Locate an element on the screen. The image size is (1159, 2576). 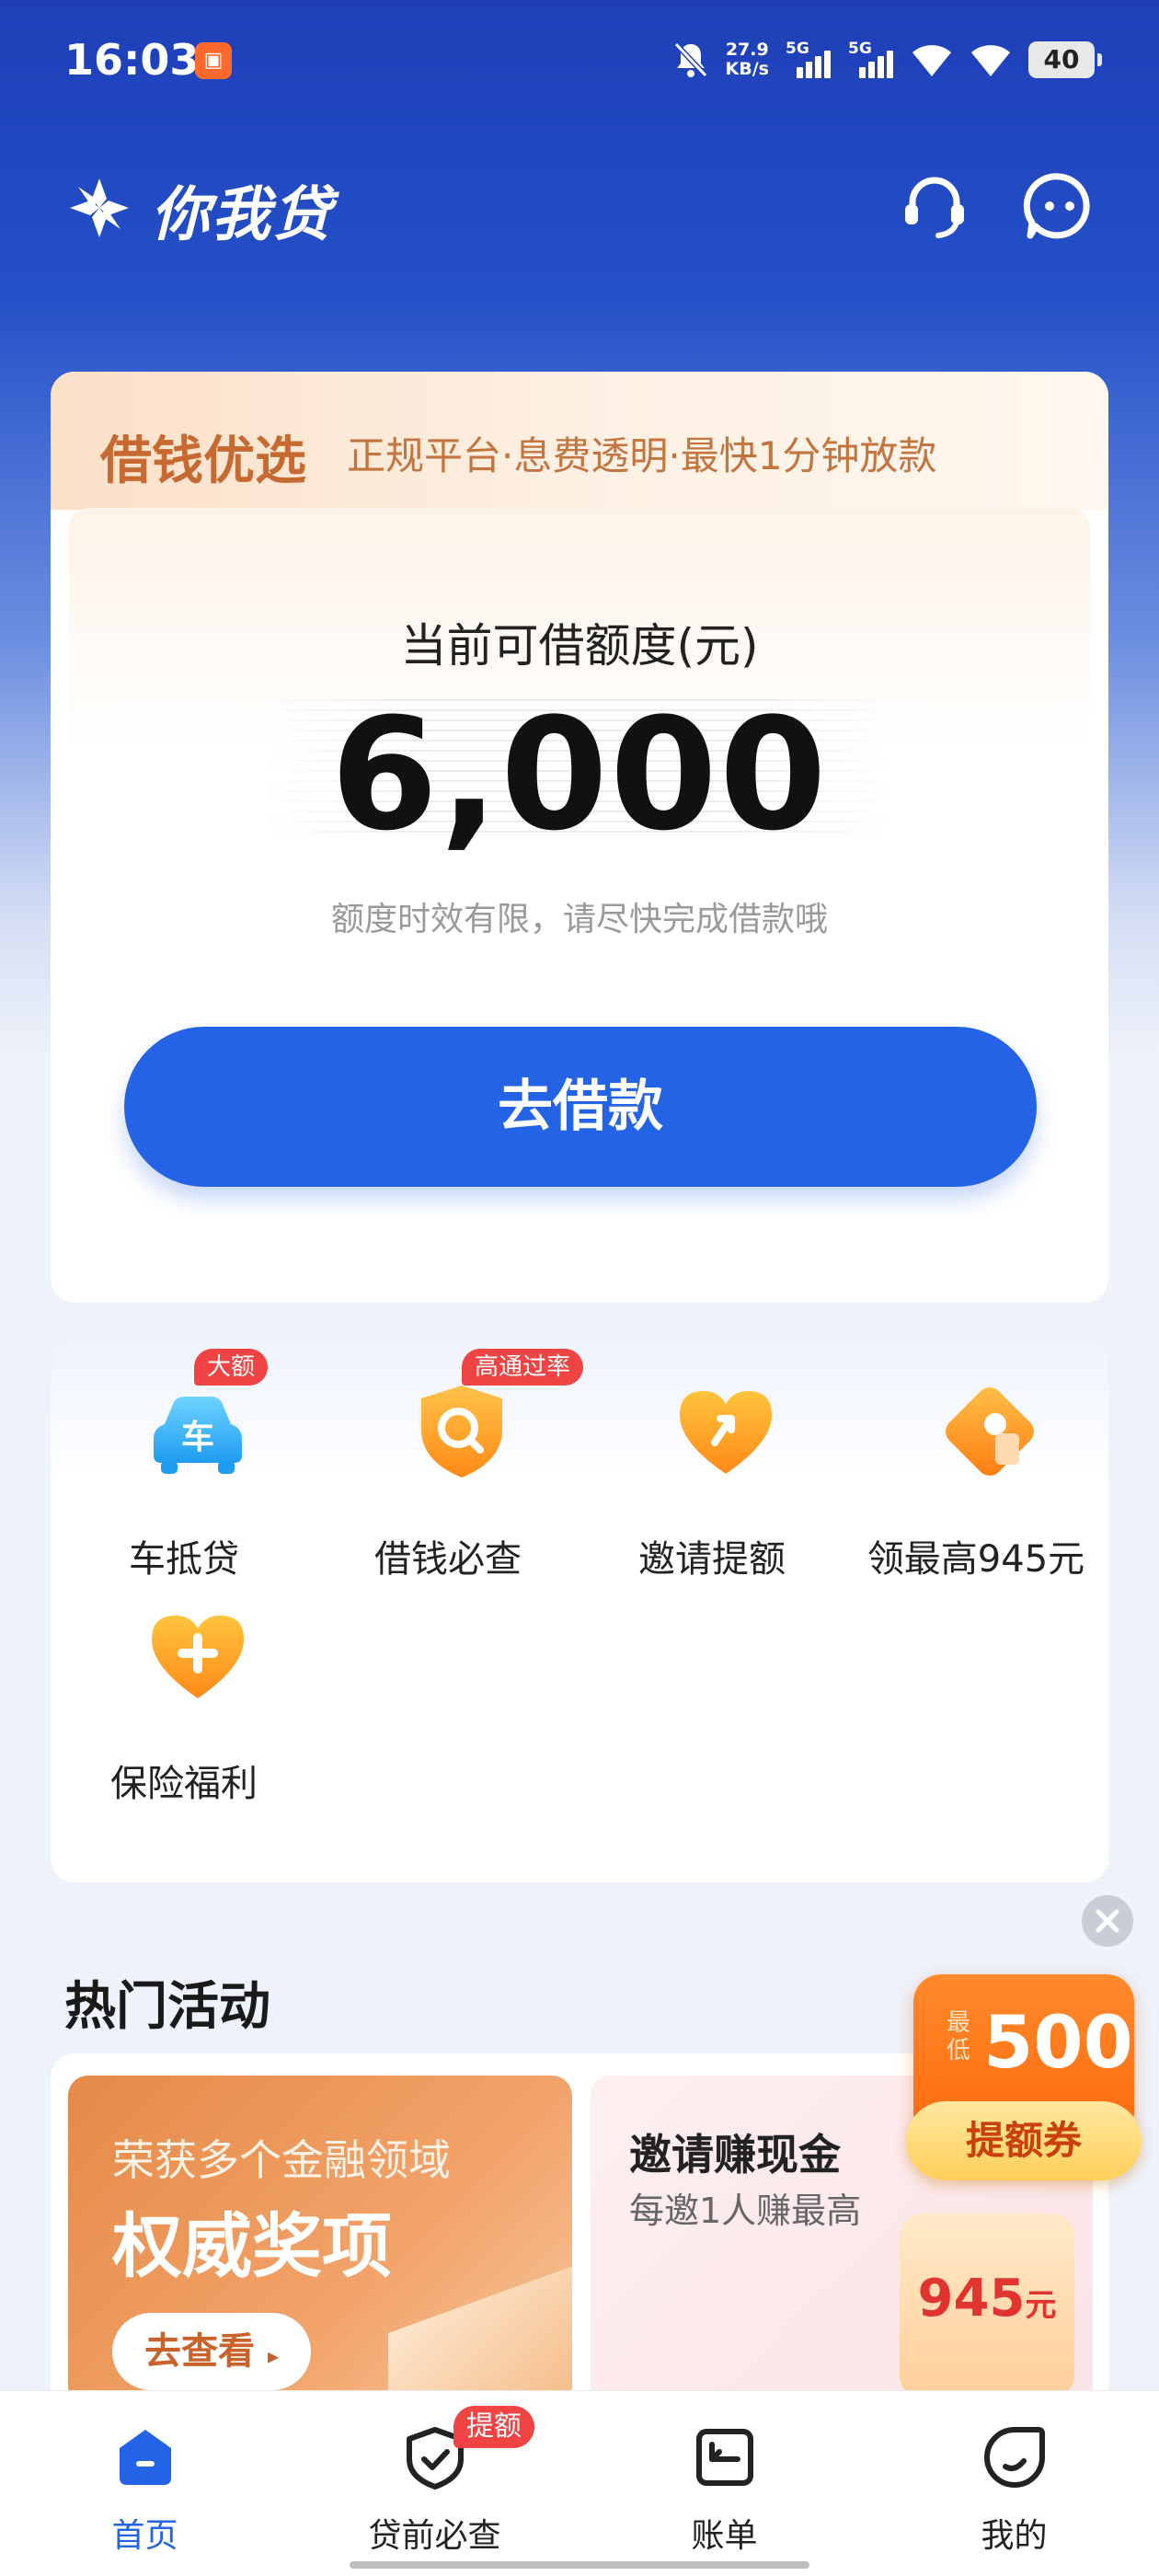
service-loan-check: 高通过率 借钱必查 is located at coordinates (449, 1460).